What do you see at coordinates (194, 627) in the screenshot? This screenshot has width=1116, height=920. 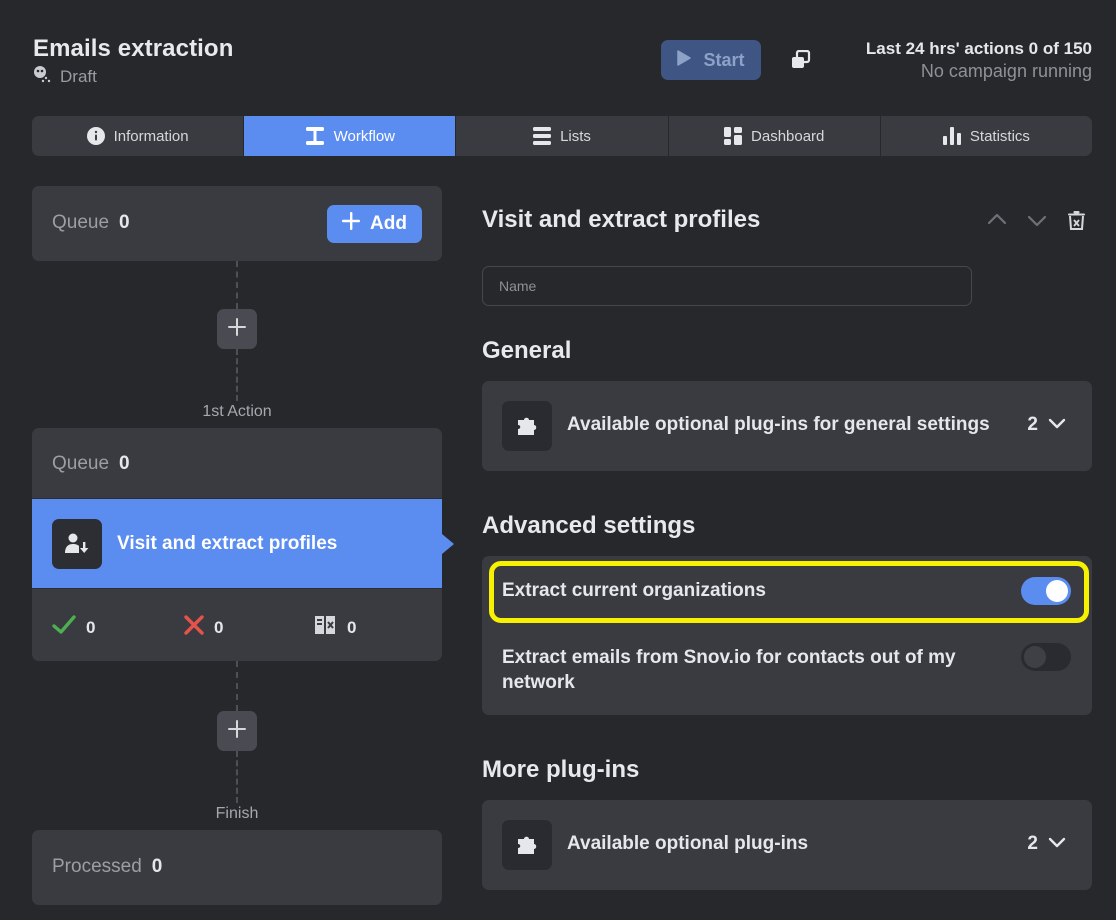 I see `cross-icon` at bounding box center [194, 627].